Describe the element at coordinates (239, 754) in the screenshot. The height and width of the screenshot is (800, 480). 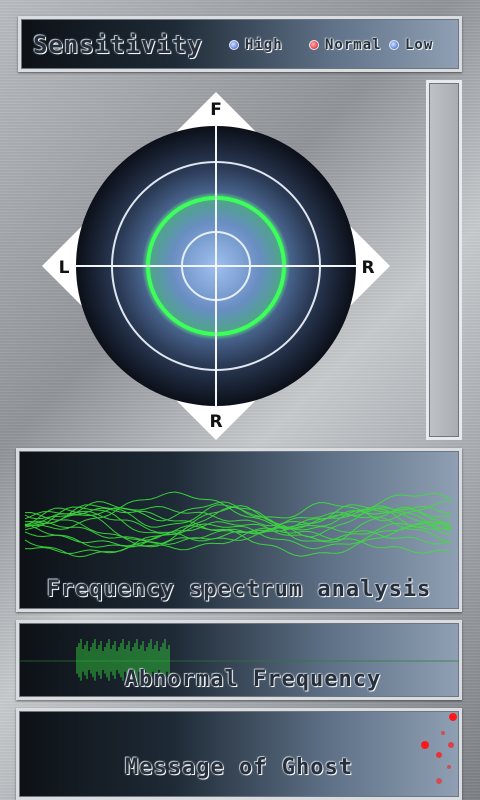
I see `ghost-message-panel: Message of Ghost` at that location.